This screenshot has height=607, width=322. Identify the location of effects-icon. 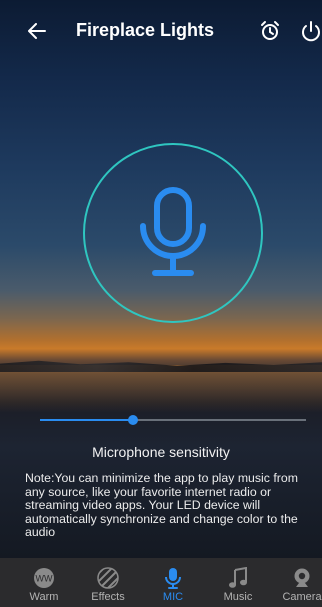
(108, 578).